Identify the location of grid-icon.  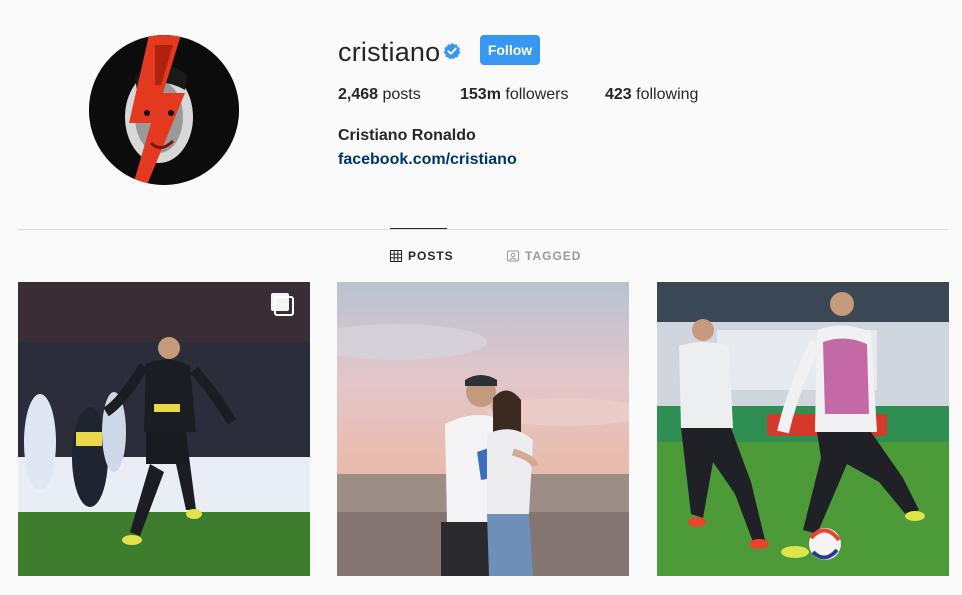
(396, 256).